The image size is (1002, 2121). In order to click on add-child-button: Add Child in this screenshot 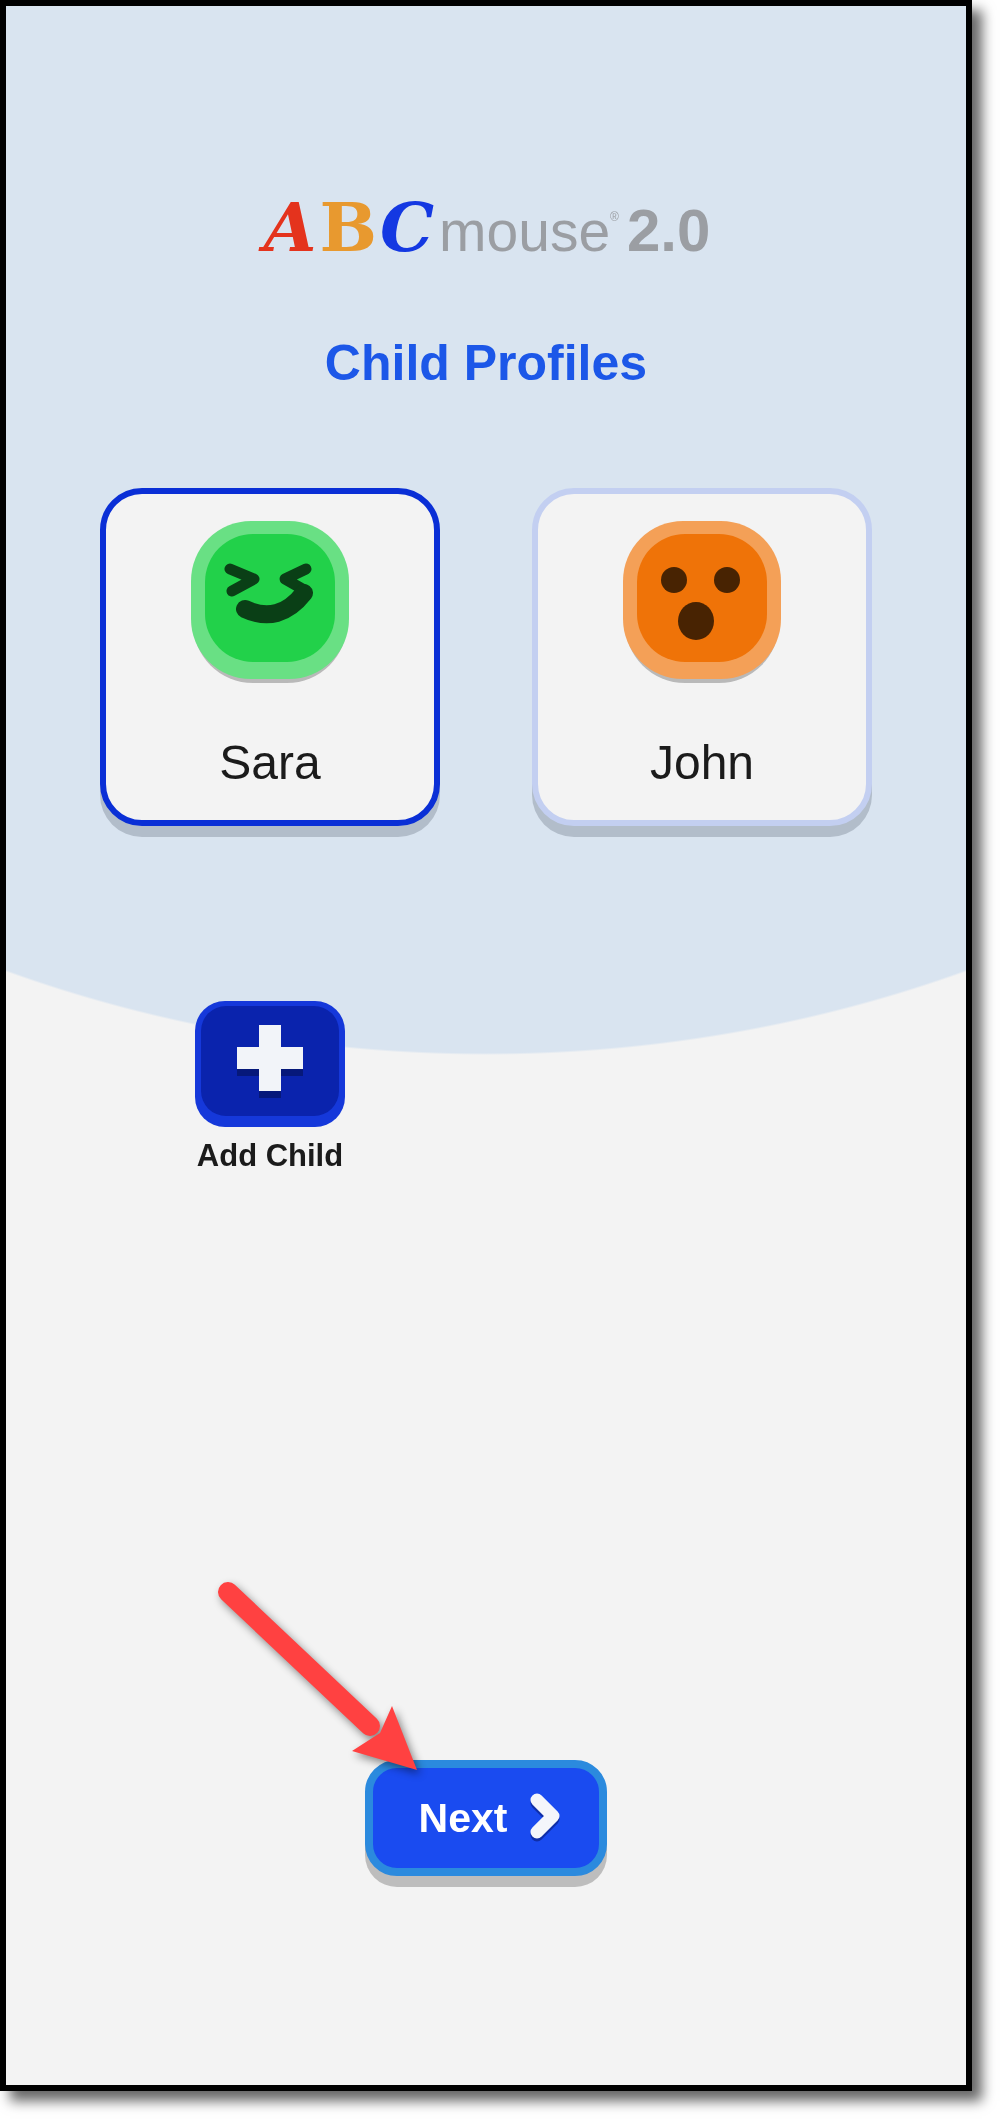, I will do `click(270, 1088)`.